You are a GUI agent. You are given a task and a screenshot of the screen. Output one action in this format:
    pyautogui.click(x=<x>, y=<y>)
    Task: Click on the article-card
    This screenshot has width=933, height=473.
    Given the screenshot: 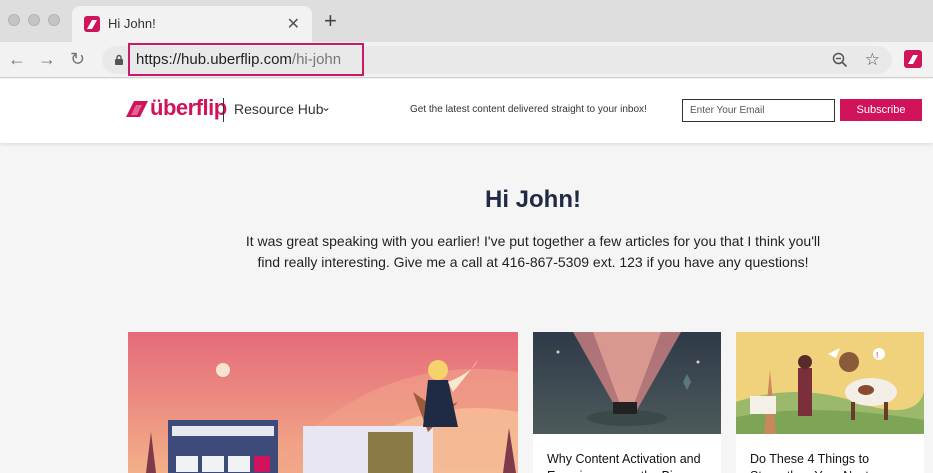 What is the action you would take?
    pyautogui.click(x=323, y=402)
    